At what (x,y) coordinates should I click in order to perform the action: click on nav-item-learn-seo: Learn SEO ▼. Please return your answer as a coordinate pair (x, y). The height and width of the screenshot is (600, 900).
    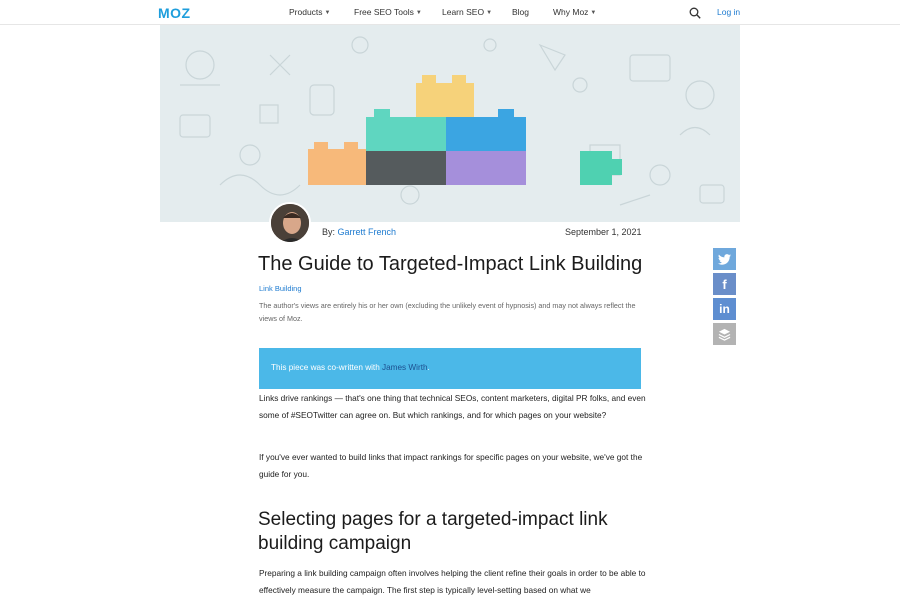
    Looking at the image, I should click on (467, 12).